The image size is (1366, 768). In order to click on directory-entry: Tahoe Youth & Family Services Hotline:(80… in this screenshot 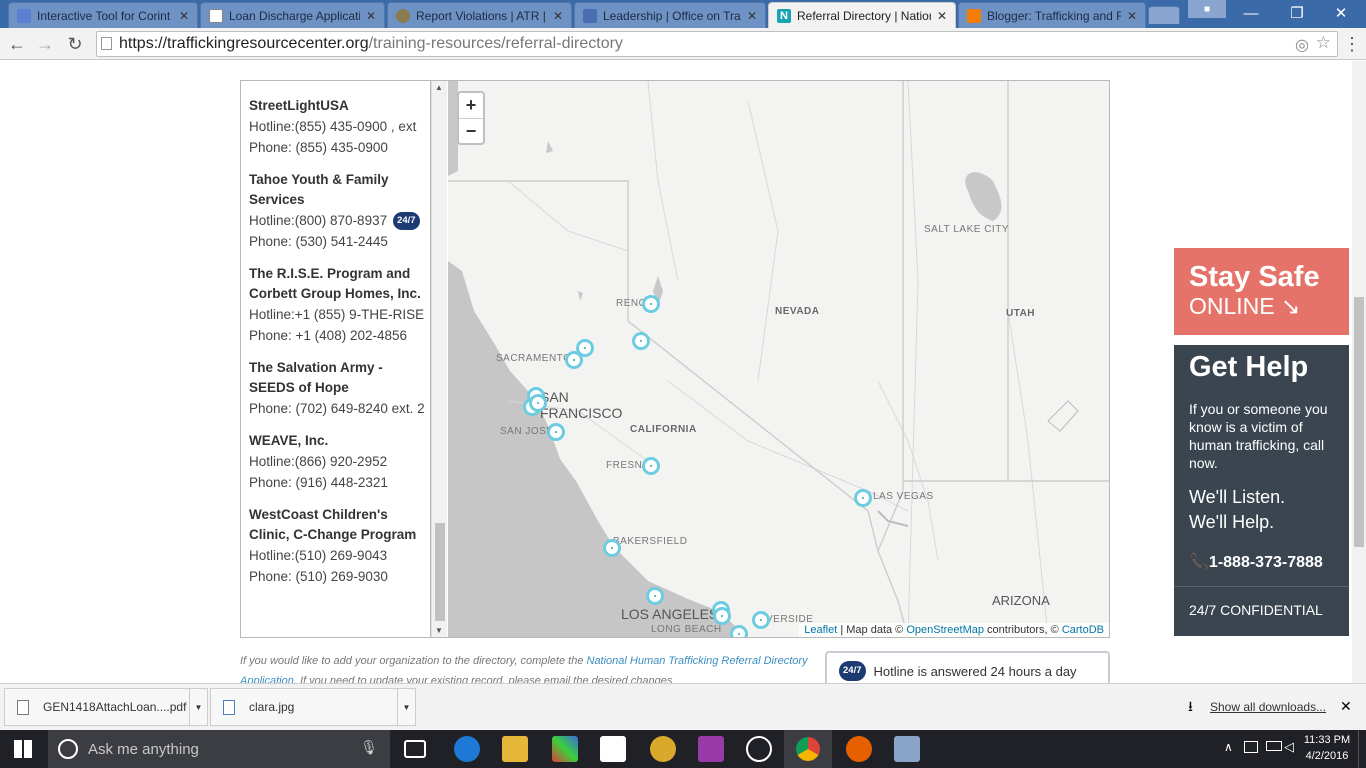, I will do `click(335, 211)`.